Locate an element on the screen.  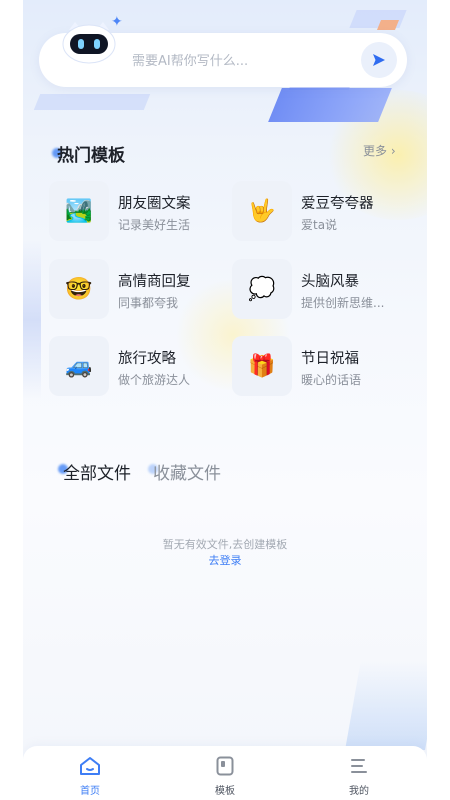
sparkle-icon: ✦ is located at coordinates (117, 22).